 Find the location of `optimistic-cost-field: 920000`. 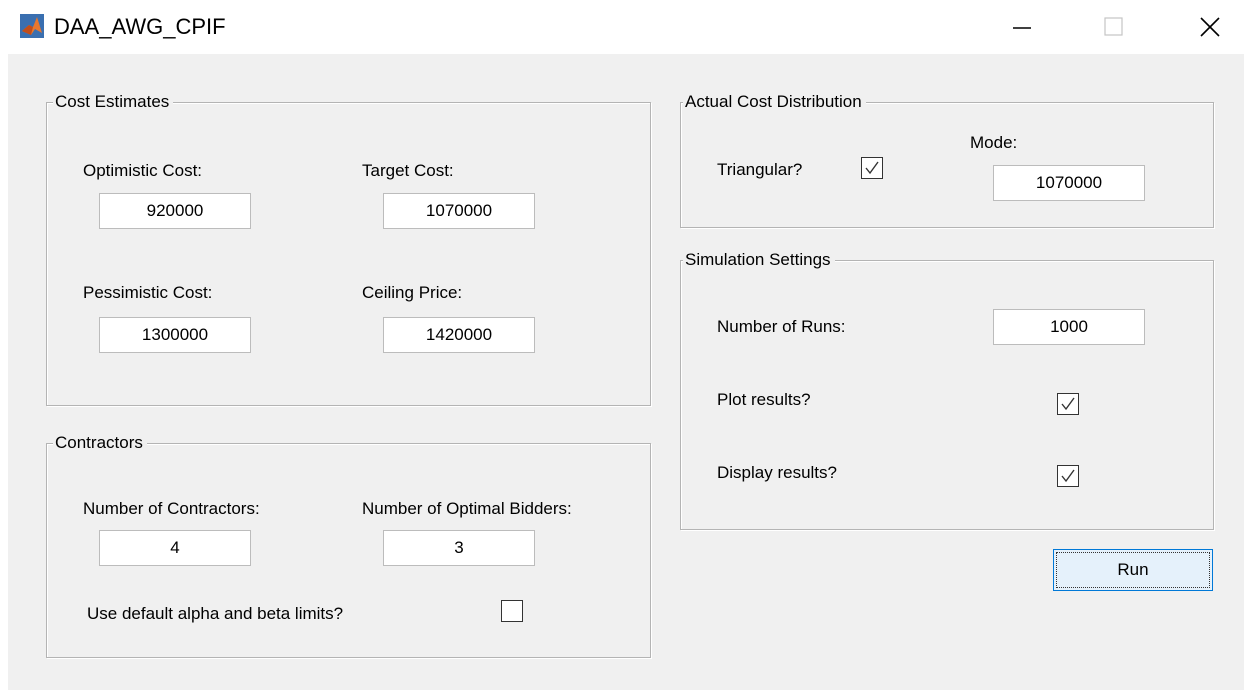

optimistic-cost-field: 920000 is located at coordinates (175, 211).